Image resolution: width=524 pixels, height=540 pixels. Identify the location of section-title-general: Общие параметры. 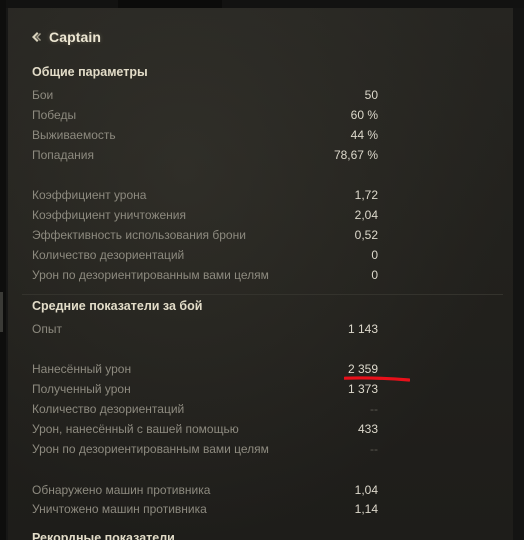
(90, 72).